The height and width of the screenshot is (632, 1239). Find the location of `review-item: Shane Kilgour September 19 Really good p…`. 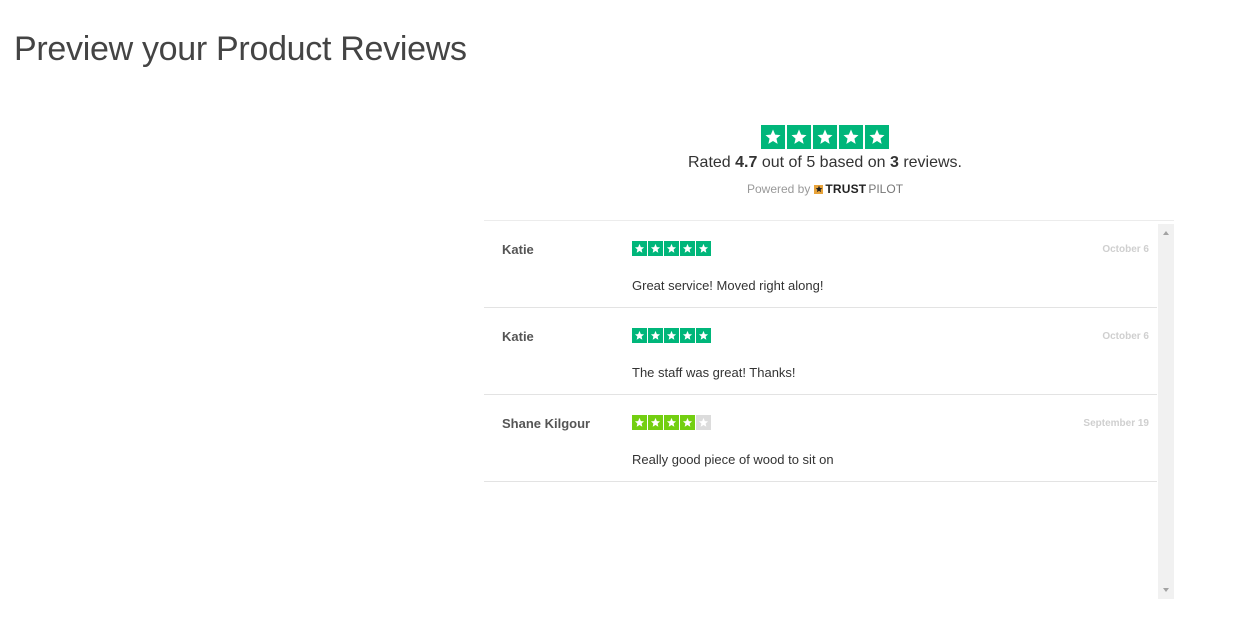

review-item: Shane Kilgour September 19 Really good p… is located at coordinates (820, 438).